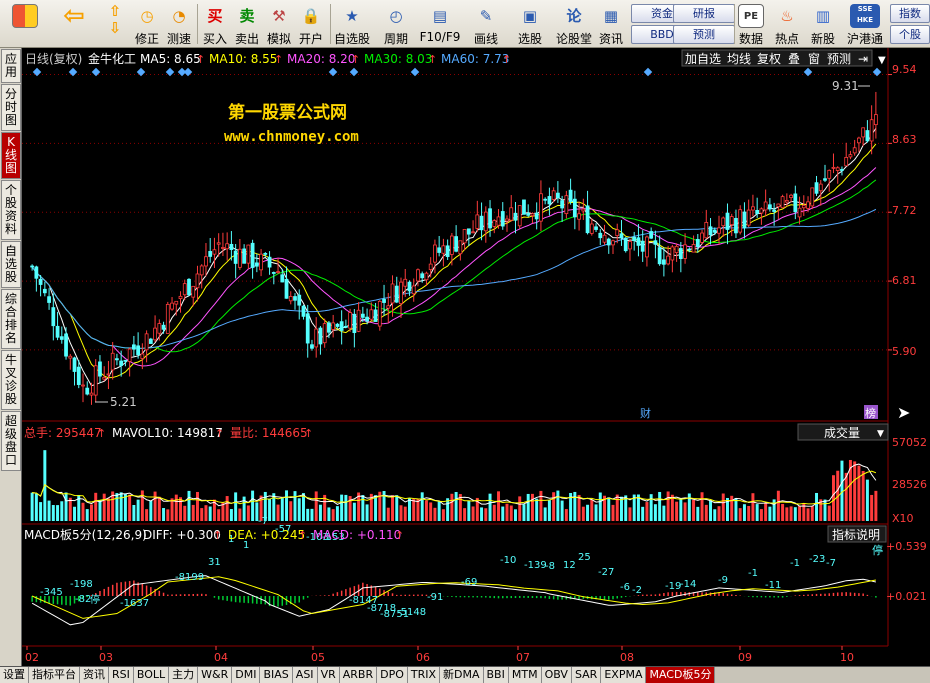  What do you see at coordinates (392, 675) in the screenshot?
I see `tab-dpo: DPO` at bounding box center [392, 675].